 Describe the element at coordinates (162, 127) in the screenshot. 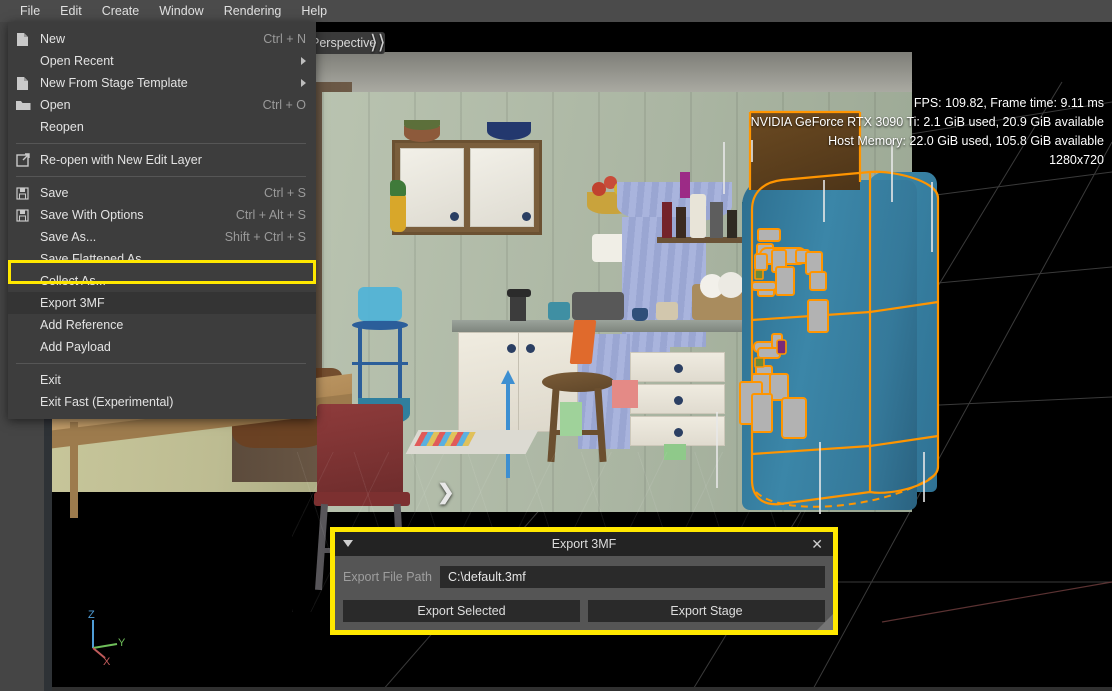

I see `menu-item-reopen: Reopen` at that location.